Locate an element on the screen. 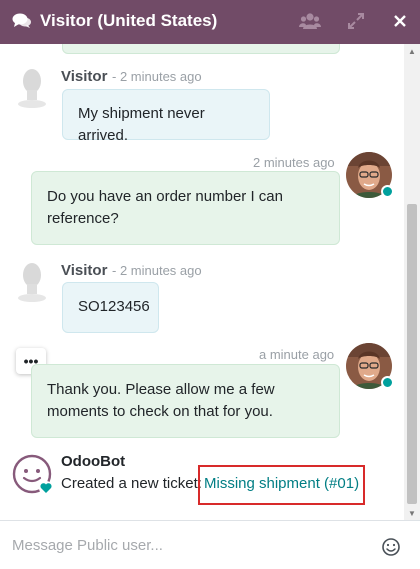  odoobot-name: OdooBot is located at coordinates (93, 461).